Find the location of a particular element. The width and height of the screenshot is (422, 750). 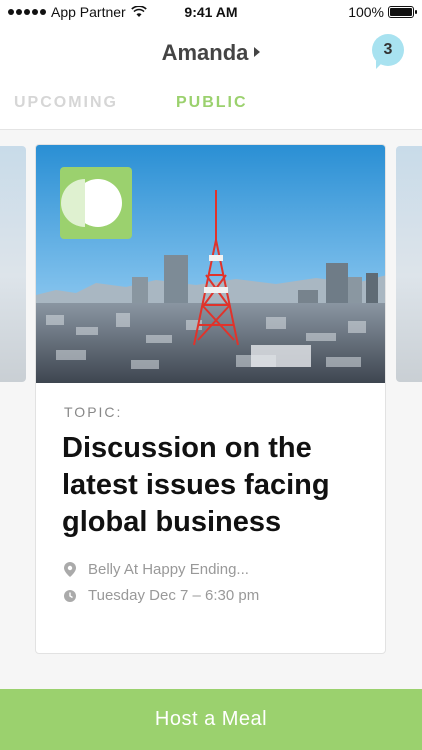

tab-public: PUBLIC is located at coordinates (212, 103).